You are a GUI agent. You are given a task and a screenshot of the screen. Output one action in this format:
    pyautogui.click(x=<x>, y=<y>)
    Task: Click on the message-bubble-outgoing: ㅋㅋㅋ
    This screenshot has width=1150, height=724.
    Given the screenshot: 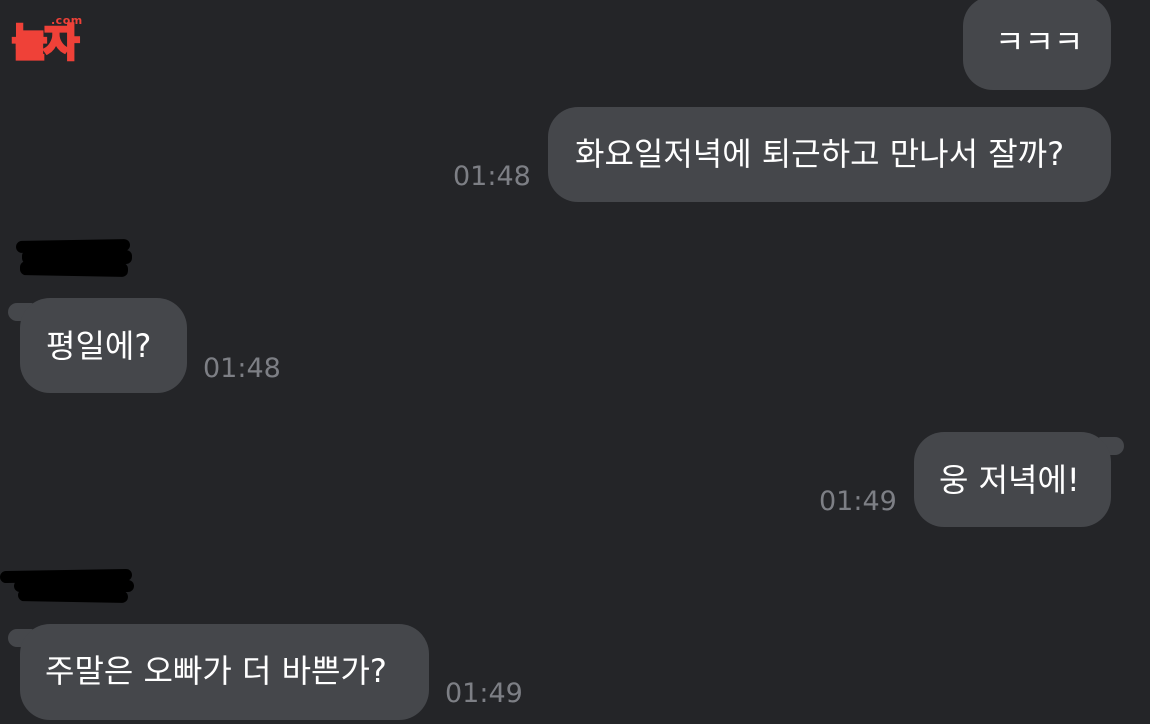 What is the action you would take?
    pyautogui.click(x=1037, y=45)
    